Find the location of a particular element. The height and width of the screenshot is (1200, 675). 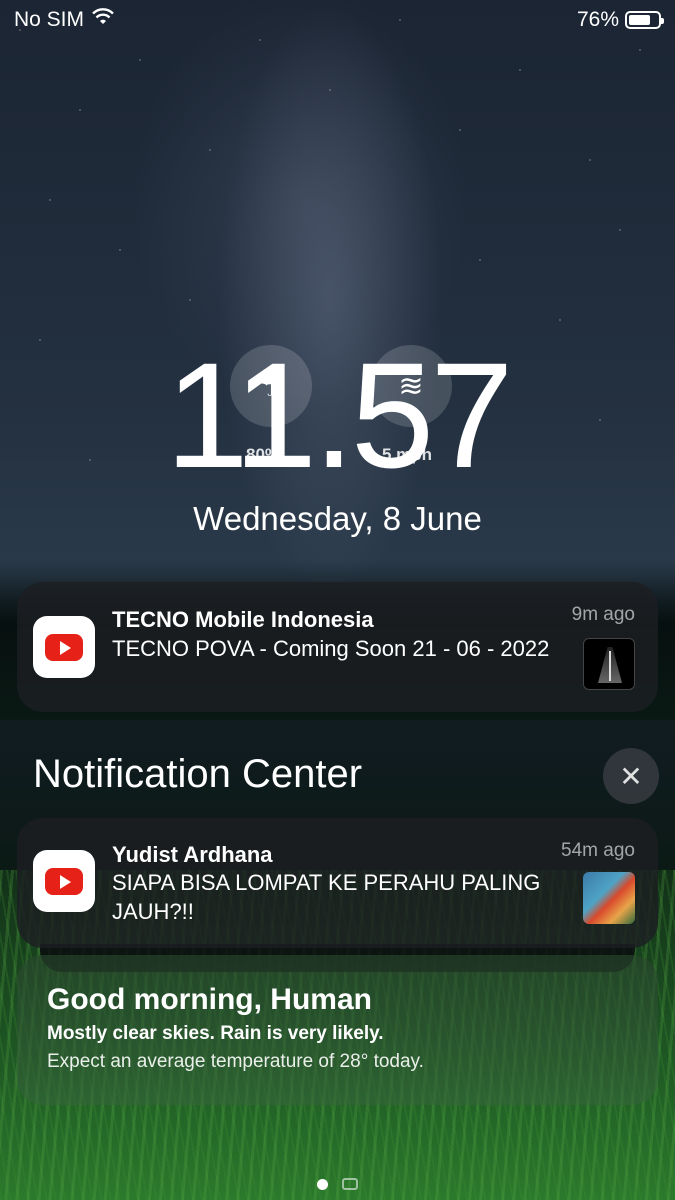

status-left: No SIM is located at coordinates (64, 20).